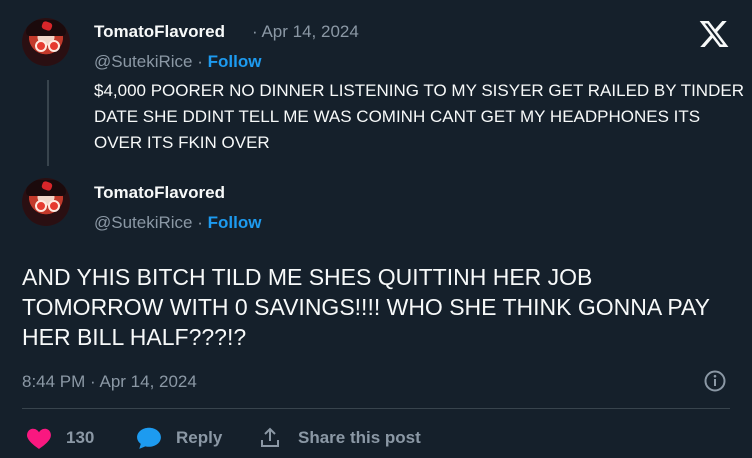  I want to click on reply-button: Reply, so click(179, 438).